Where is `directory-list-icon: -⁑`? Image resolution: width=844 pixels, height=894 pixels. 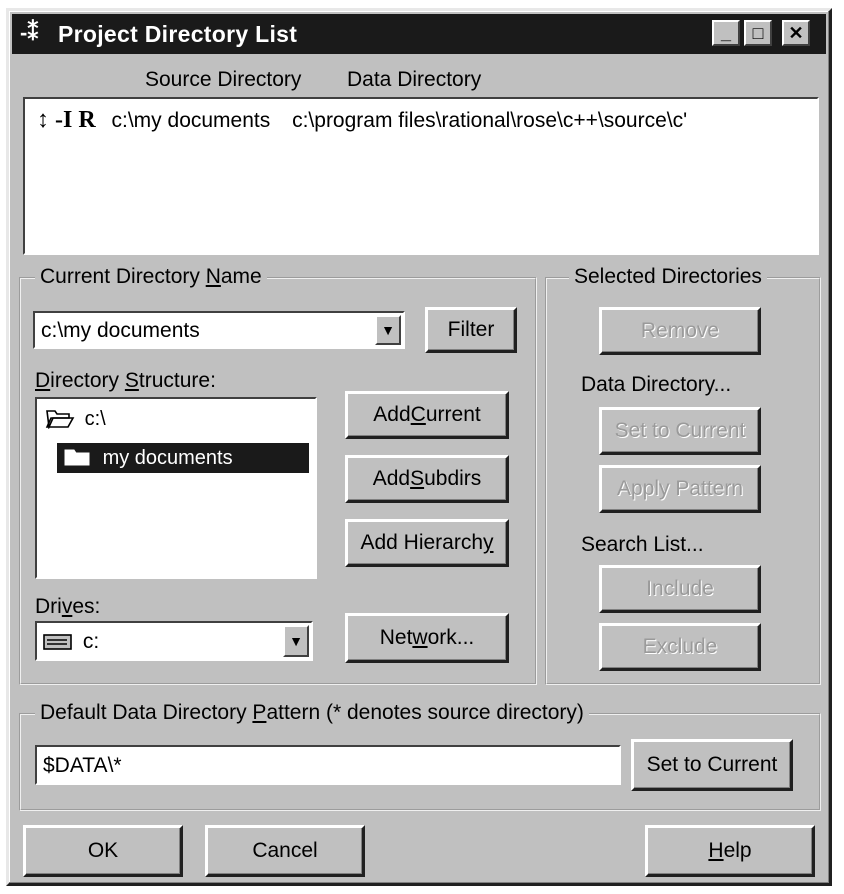 directory-list-icon: -⁑ is located at coordinates (29, 32).